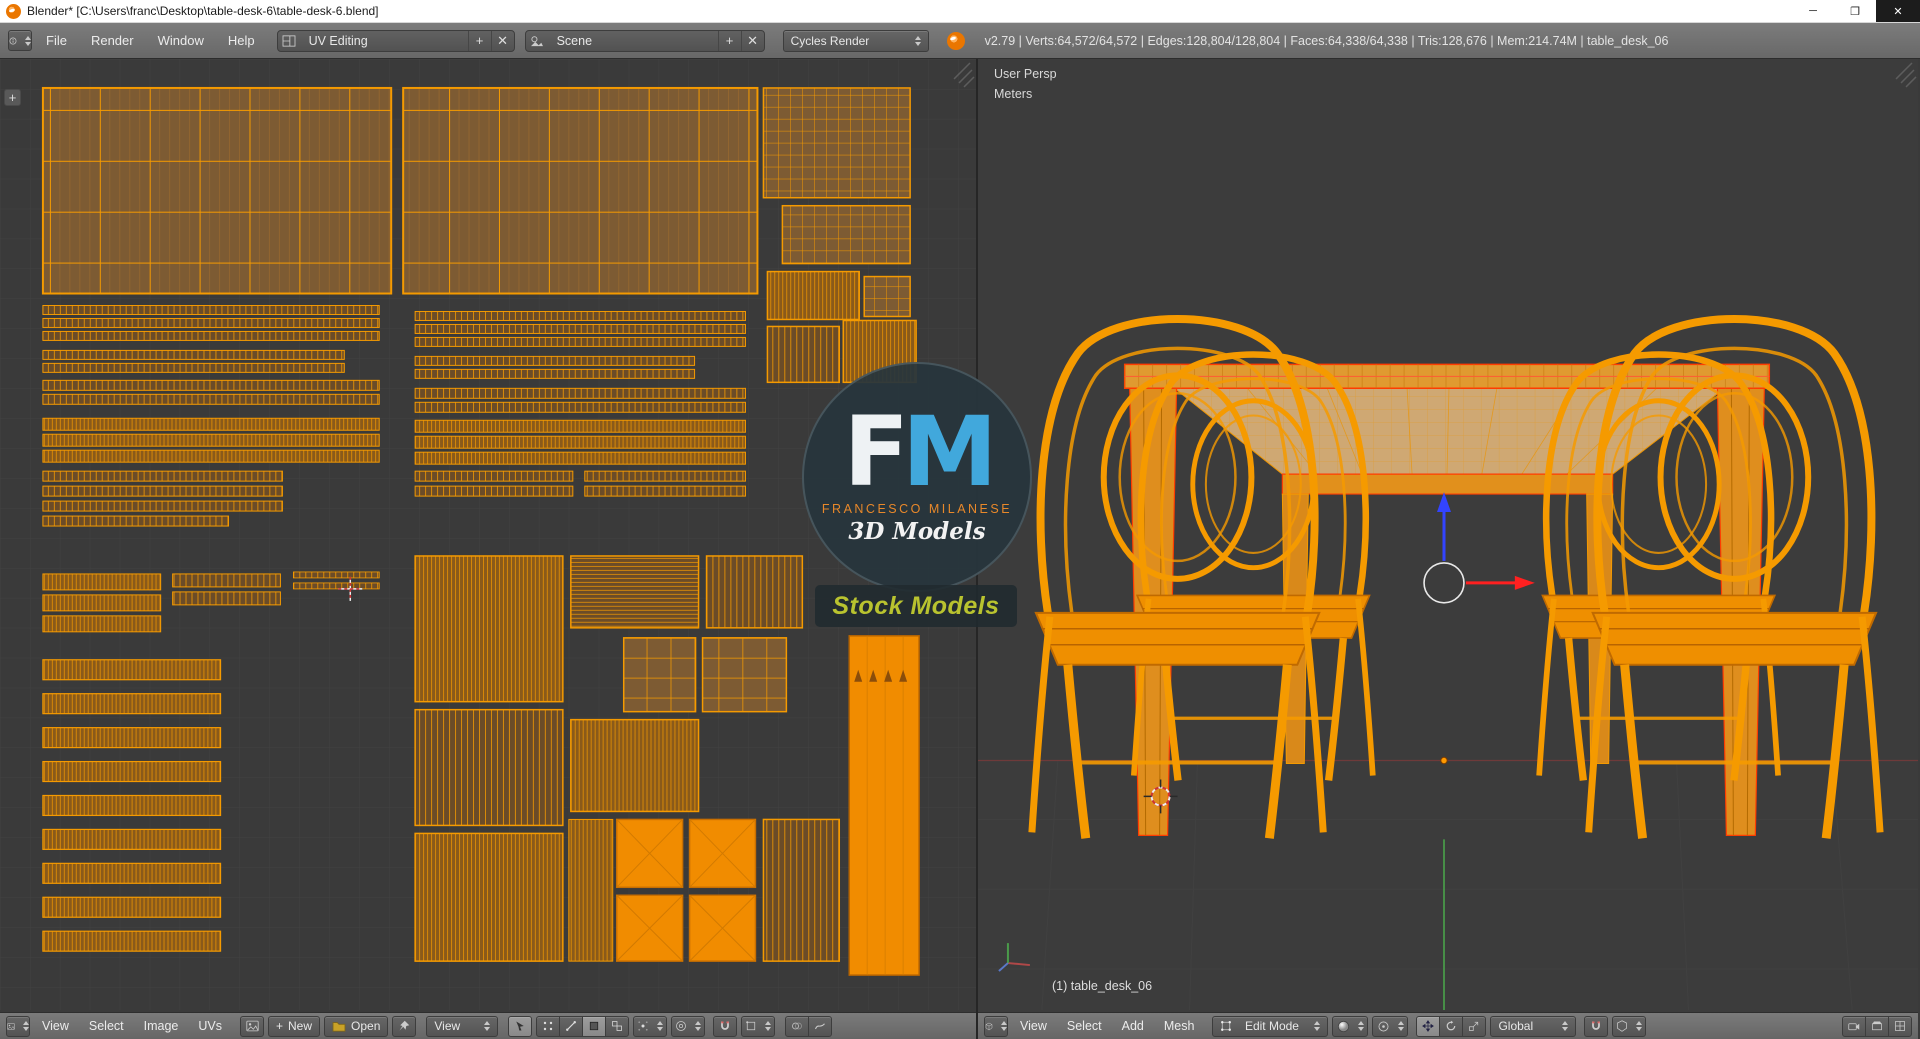 The height and width of the screenshot is (1039, 1920). What do you see at coordinates (1813, 11) in the screenshot?
I see `minimize-button: ─` at bounding box center [1813, 11].